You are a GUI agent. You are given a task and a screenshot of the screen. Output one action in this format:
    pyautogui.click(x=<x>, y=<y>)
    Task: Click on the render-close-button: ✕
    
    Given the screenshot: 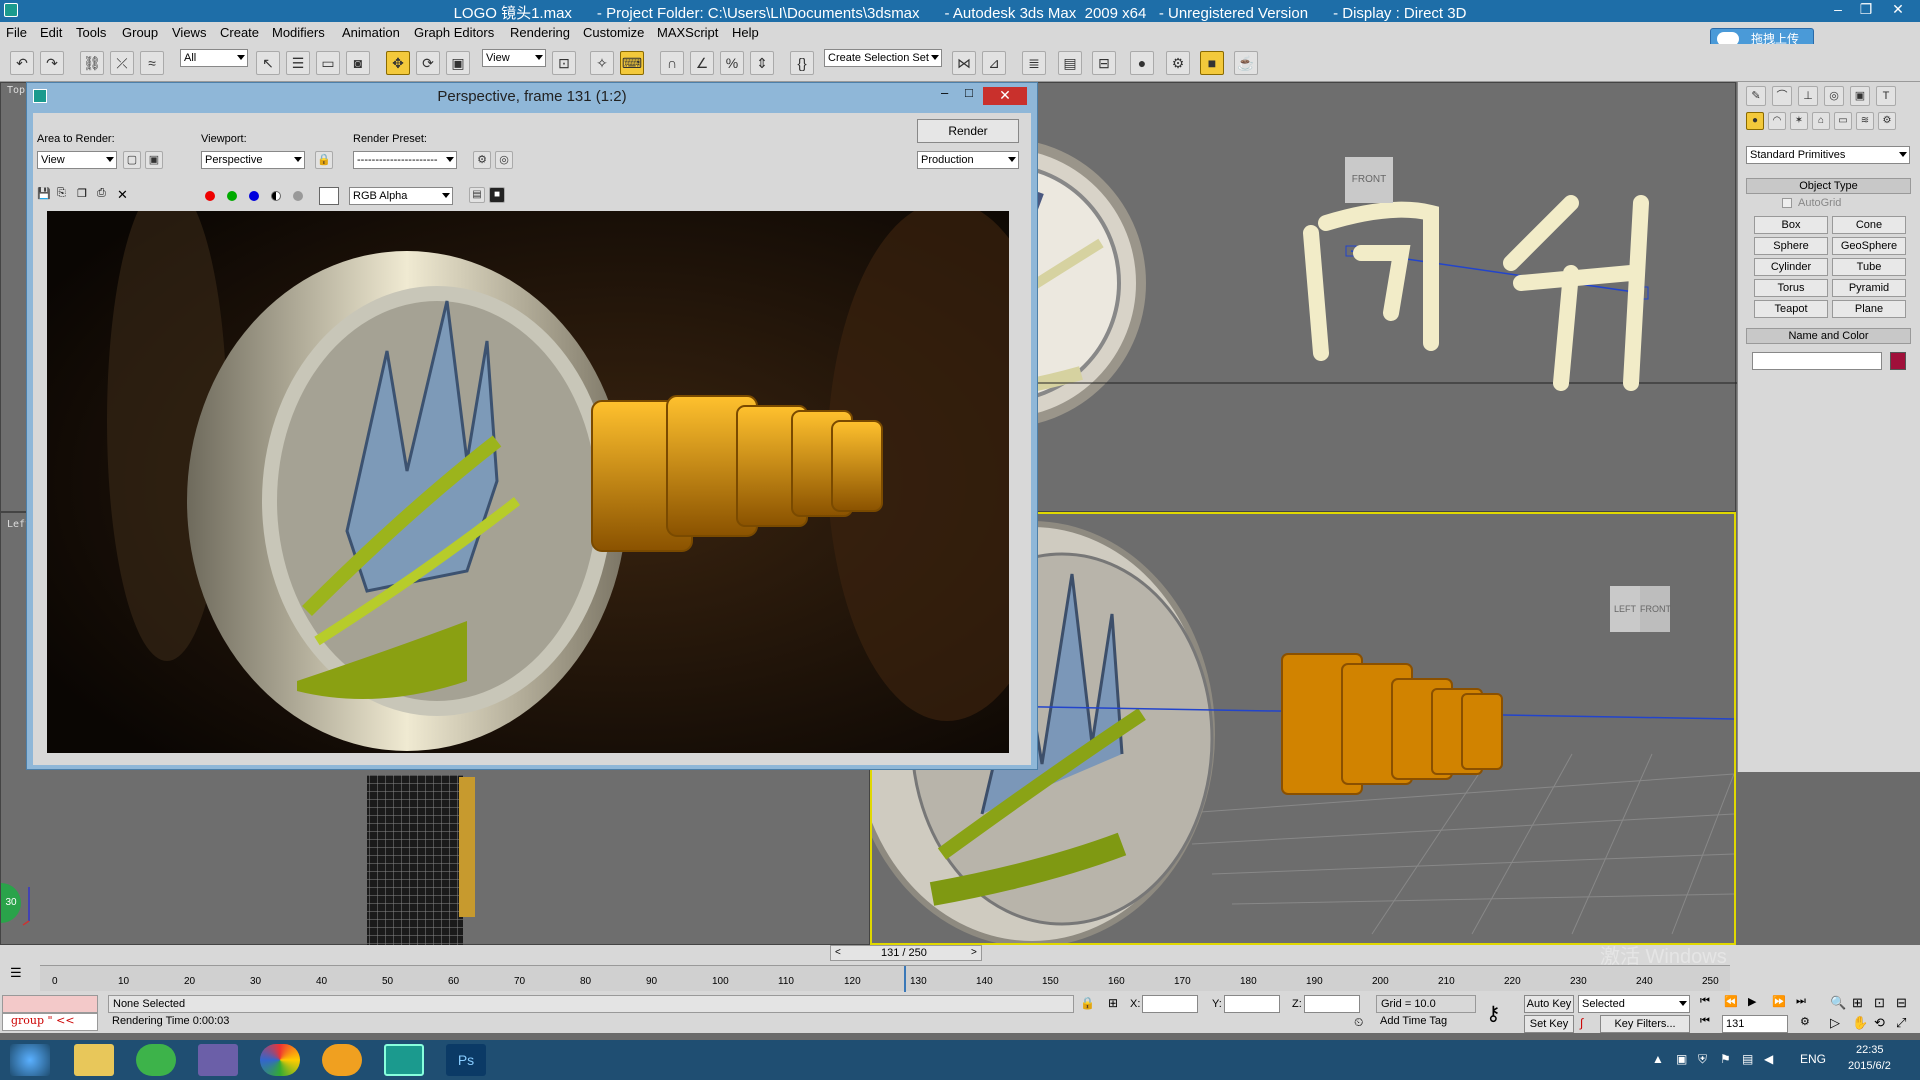 What is the action you would take?
    pyautogui.click(x=1005, y=96)
    